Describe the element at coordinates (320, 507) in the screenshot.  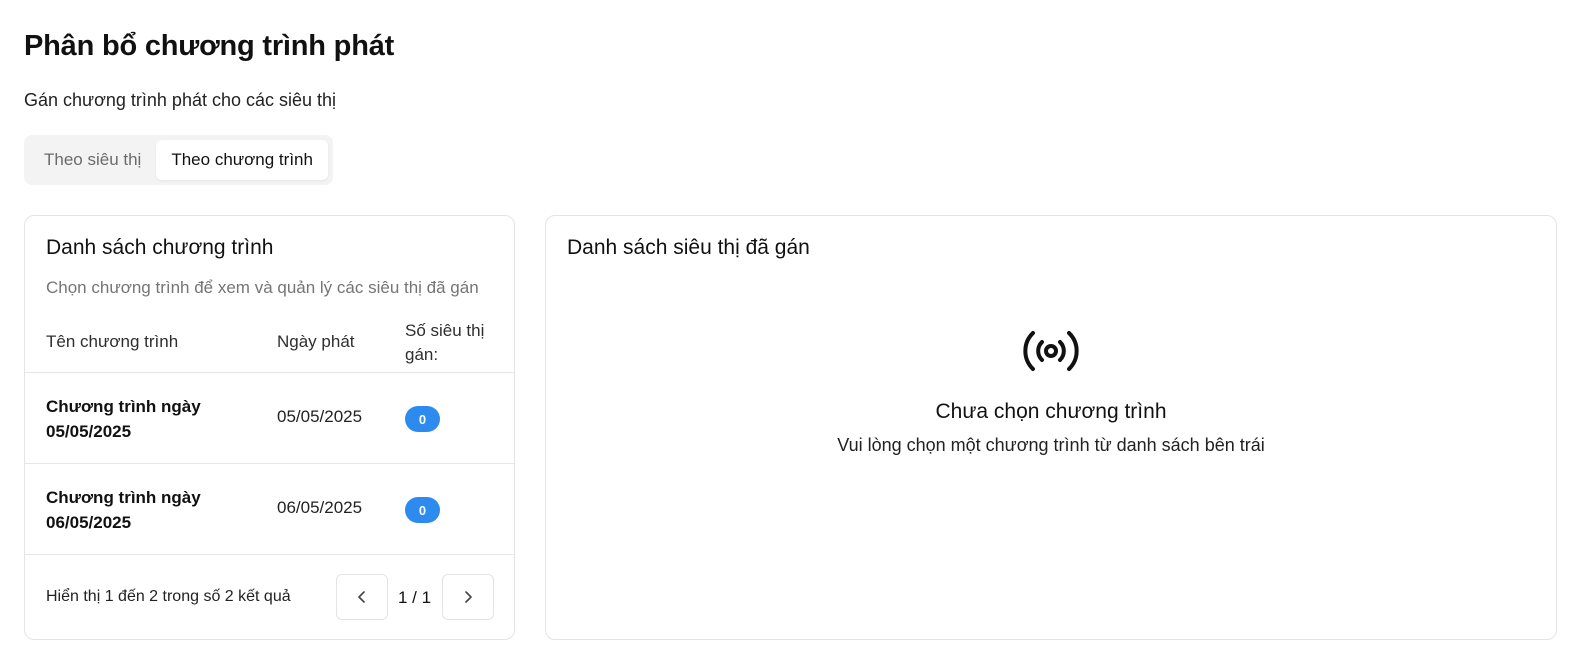
I see `program-date: 06/05/2025` at that location.